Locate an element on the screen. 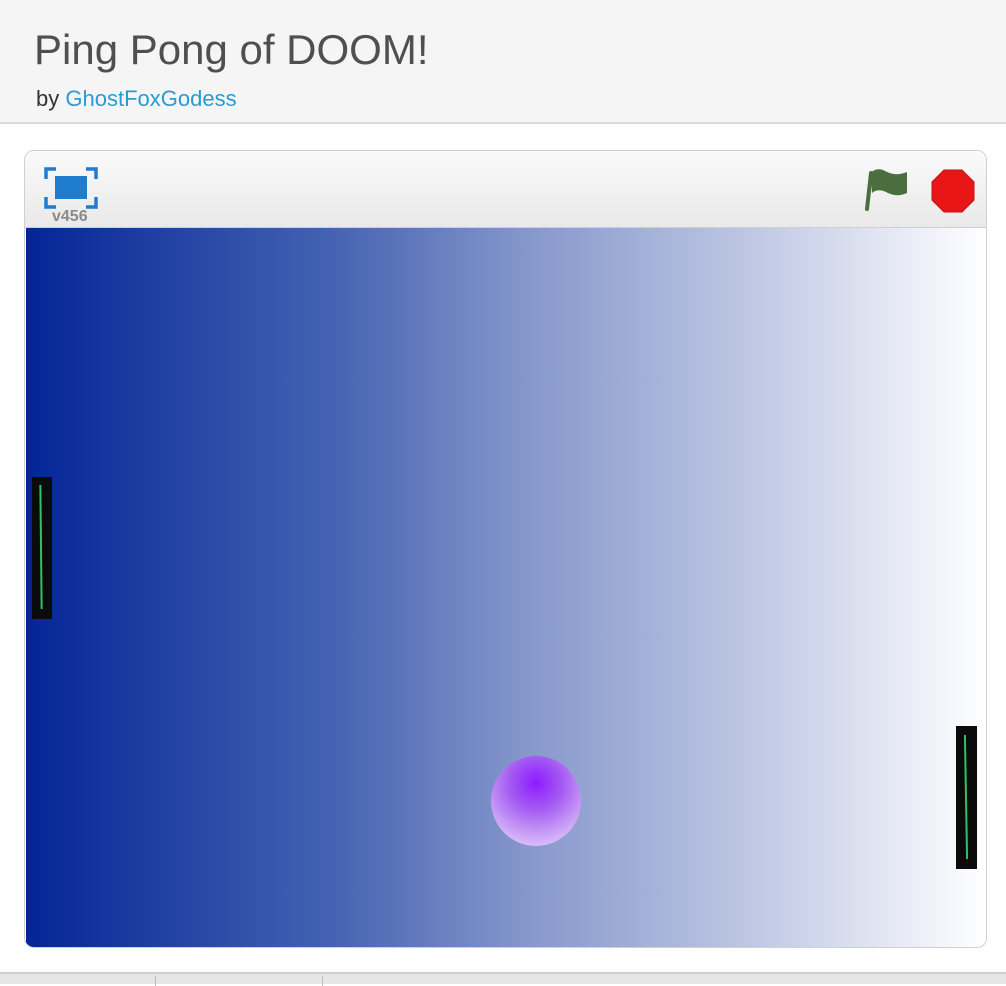 This screenshot has height=986, width=1006. bottom-toolbar is located at coordinates (503, 979).